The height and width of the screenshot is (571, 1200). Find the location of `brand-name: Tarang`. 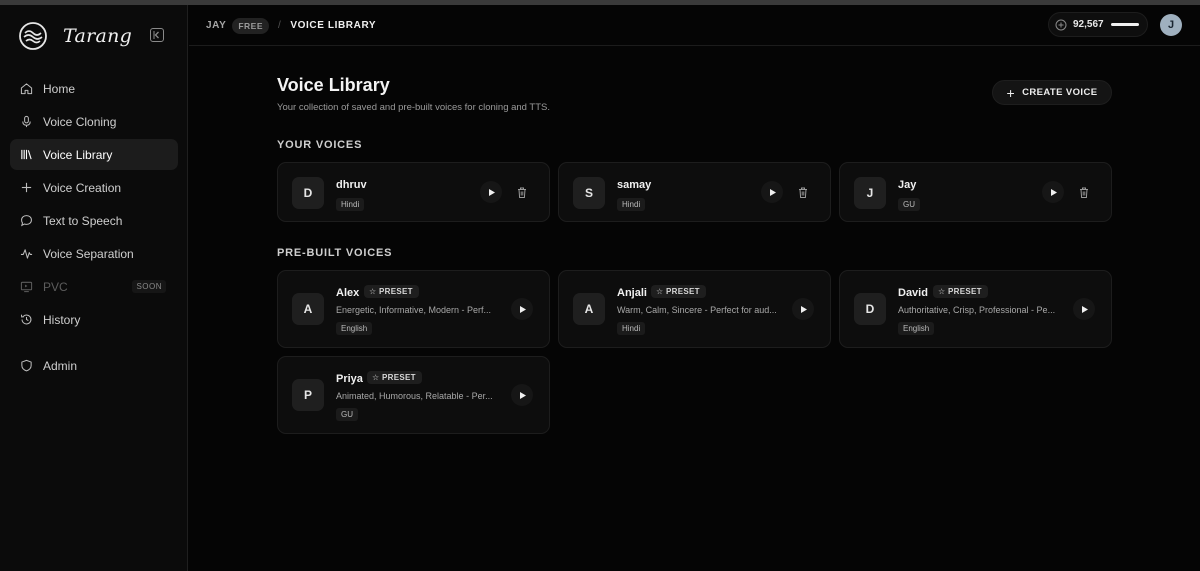

brand-name: Tarang is located at coordinates (98, 36).